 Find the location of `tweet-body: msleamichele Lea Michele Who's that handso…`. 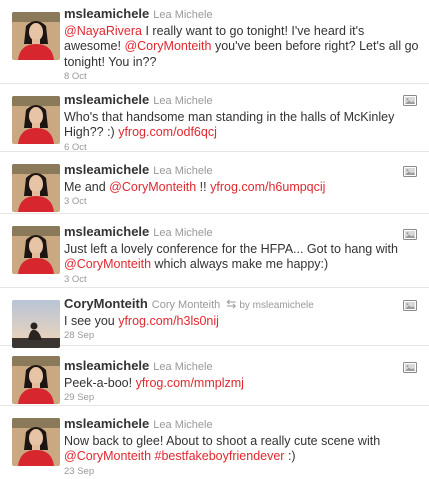

tweet-body: msleamichele Lea Michele Who's that handso… is located at coordinates (241, 123).